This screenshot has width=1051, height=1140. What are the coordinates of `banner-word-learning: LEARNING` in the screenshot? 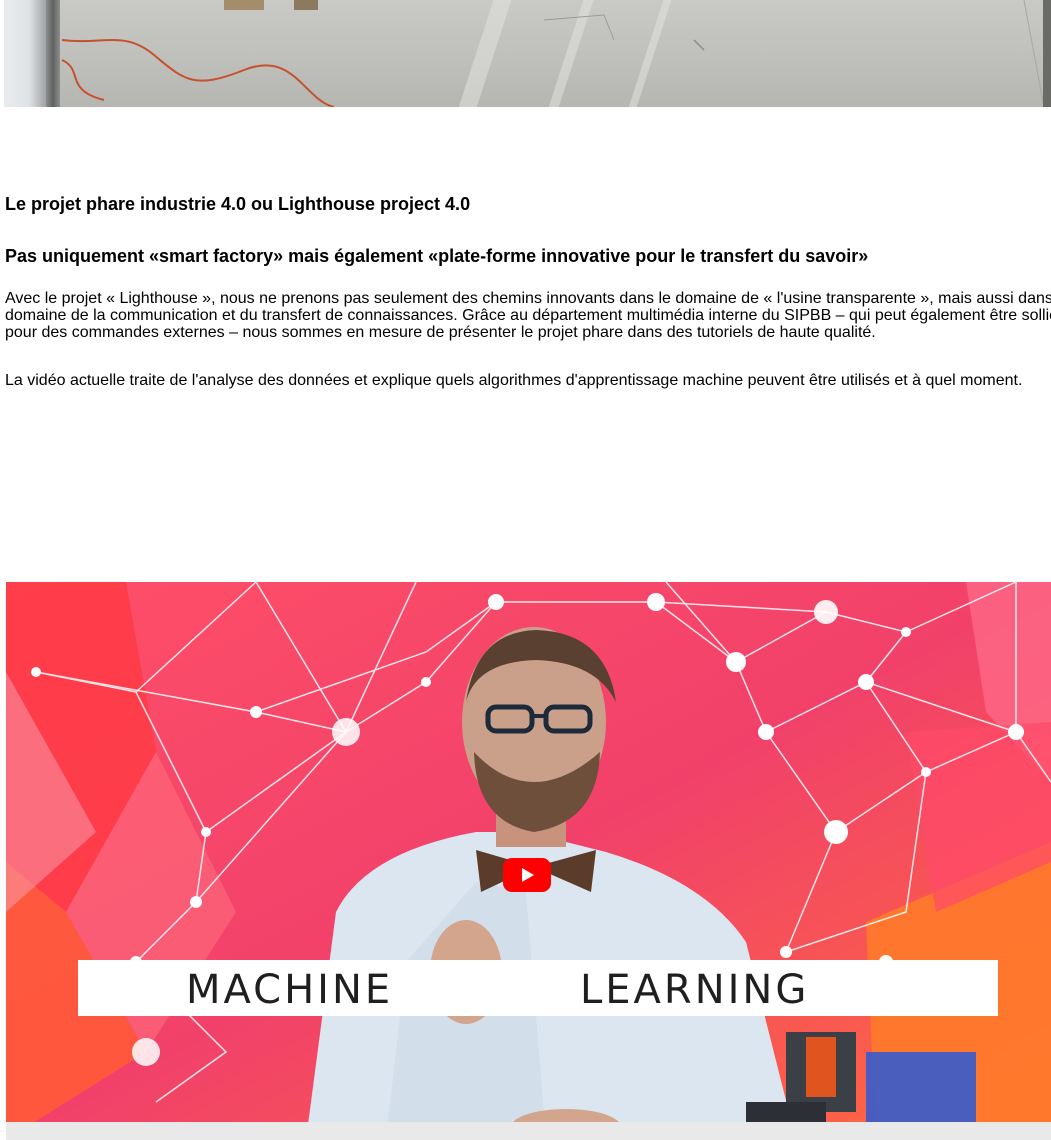 It's located at (695, 990).